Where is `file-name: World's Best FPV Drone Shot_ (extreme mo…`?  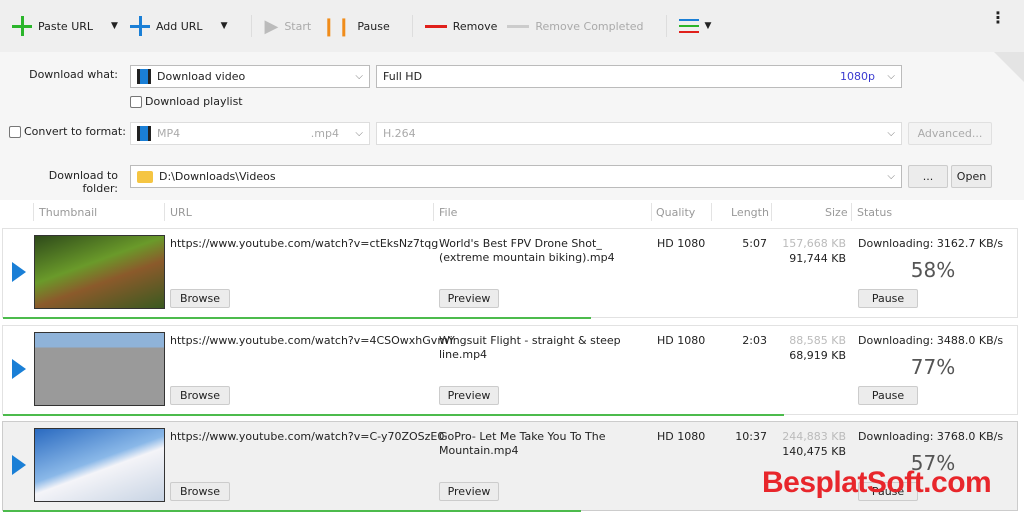 file-name: World's Best FPV Drone Shot_ (extreme mo… is located at coordinates (527, 250).